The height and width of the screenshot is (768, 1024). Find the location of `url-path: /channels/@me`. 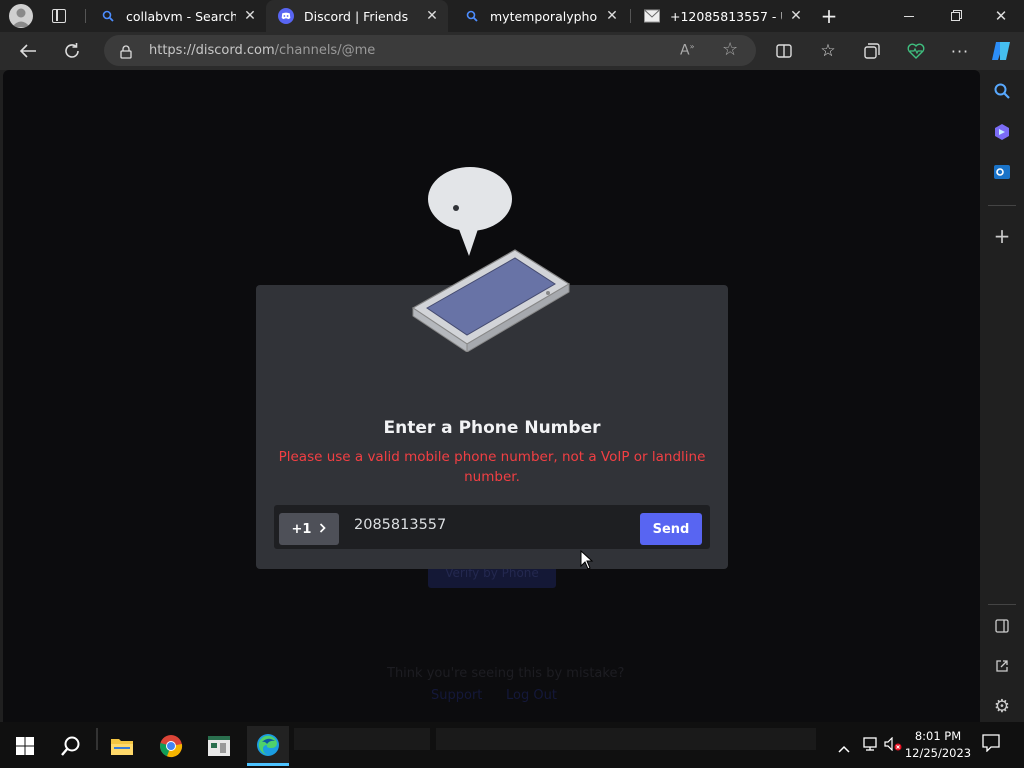

url-path: /channels/@me is located at coordinates (325, 50).